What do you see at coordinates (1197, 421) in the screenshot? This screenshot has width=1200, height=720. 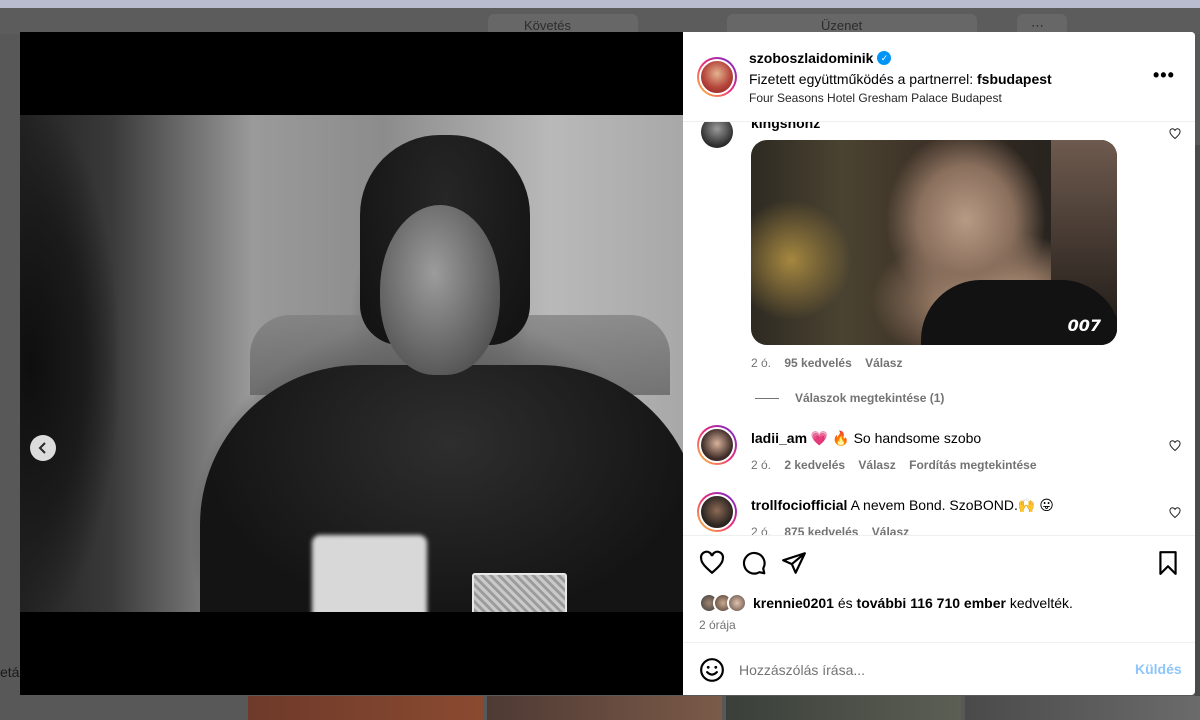 I see `background-column` at bounding box center [1197, 421].